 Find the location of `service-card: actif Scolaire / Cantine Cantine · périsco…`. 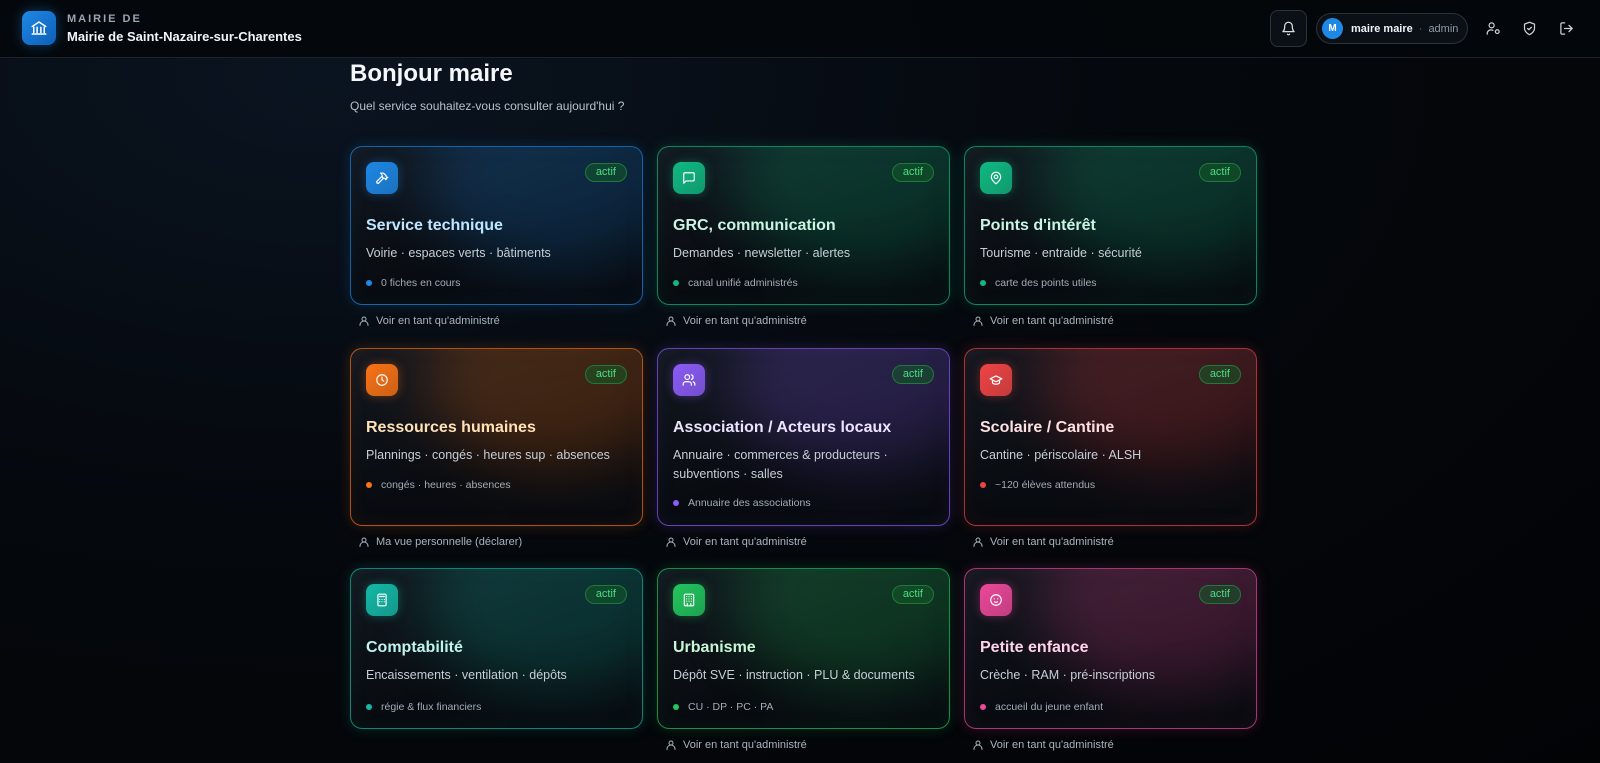

service-card: actif Scolaire / Cantine Cantine · périsco… is located at coordinates (1110, 437).